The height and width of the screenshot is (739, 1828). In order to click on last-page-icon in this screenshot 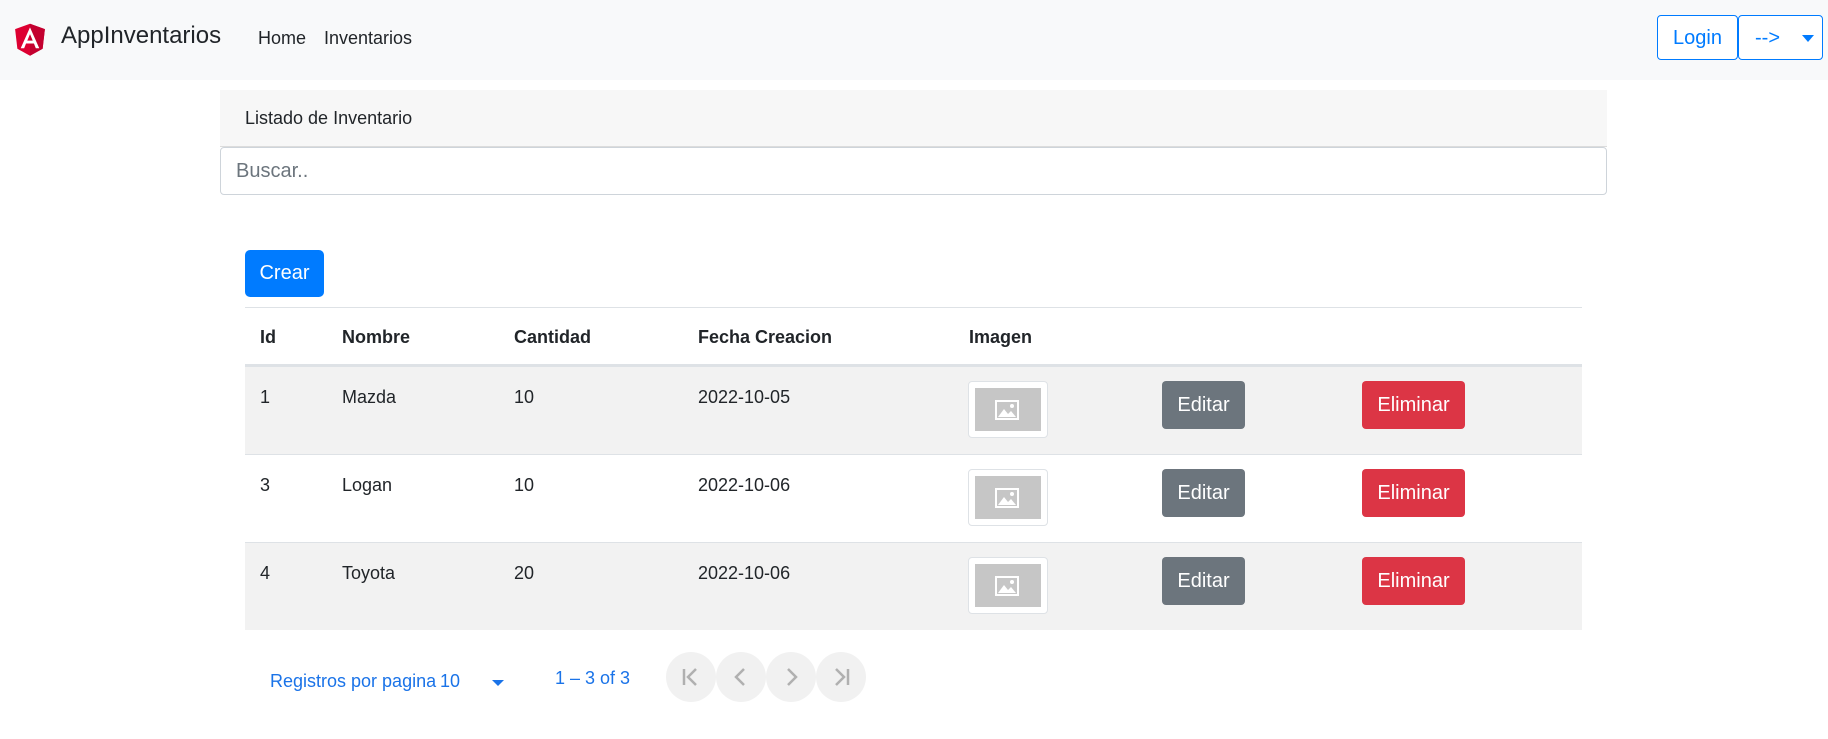, I will do `click(842, 677)`.